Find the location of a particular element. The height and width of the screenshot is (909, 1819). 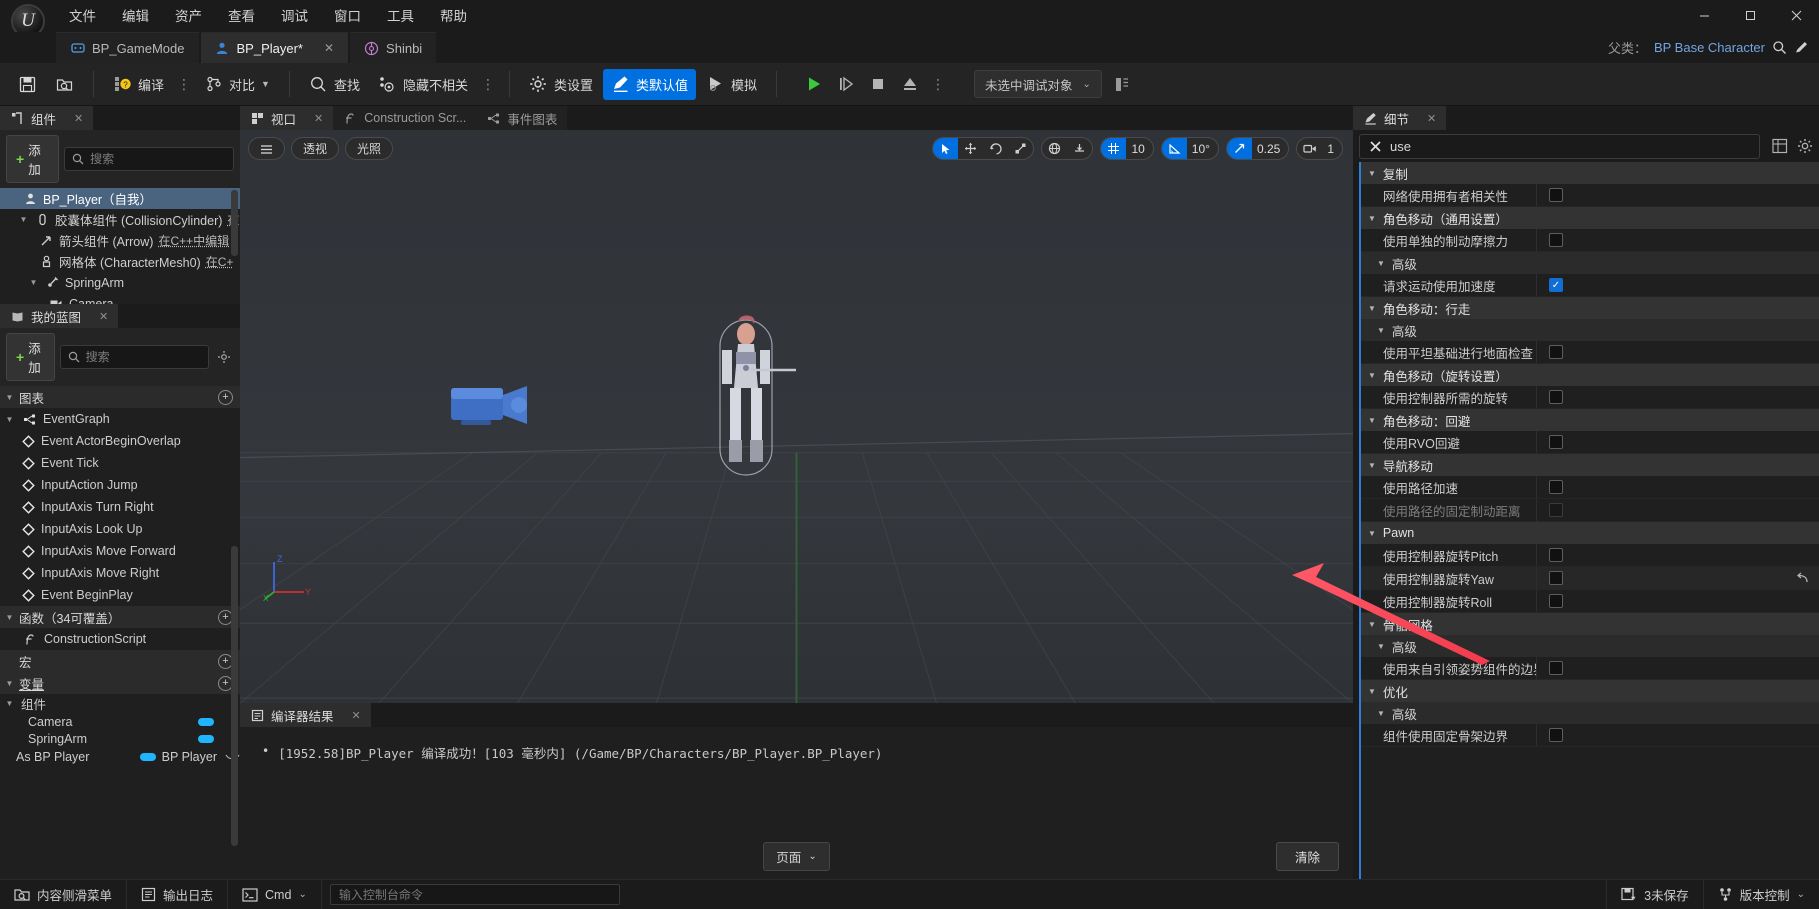

tab-event-graph: 事件图表 is located at coordinates (522, 118).